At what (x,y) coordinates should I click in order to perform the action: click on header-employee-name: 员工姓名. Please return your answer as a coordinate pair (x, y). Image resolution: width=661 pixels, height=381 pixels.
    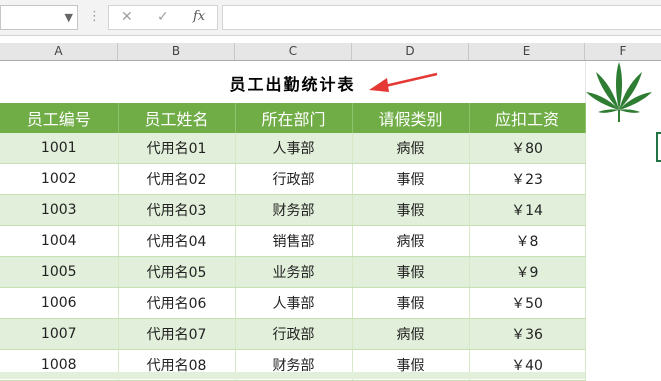
    Looking at the image, I should click on (177, 118).